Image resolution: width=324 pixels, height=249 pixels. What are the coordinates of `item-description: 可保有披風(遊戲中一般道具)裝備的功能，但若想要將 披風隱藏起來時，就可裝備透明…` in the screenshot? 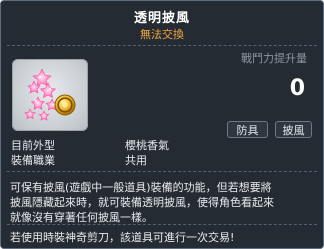 It's located at (142, 202).